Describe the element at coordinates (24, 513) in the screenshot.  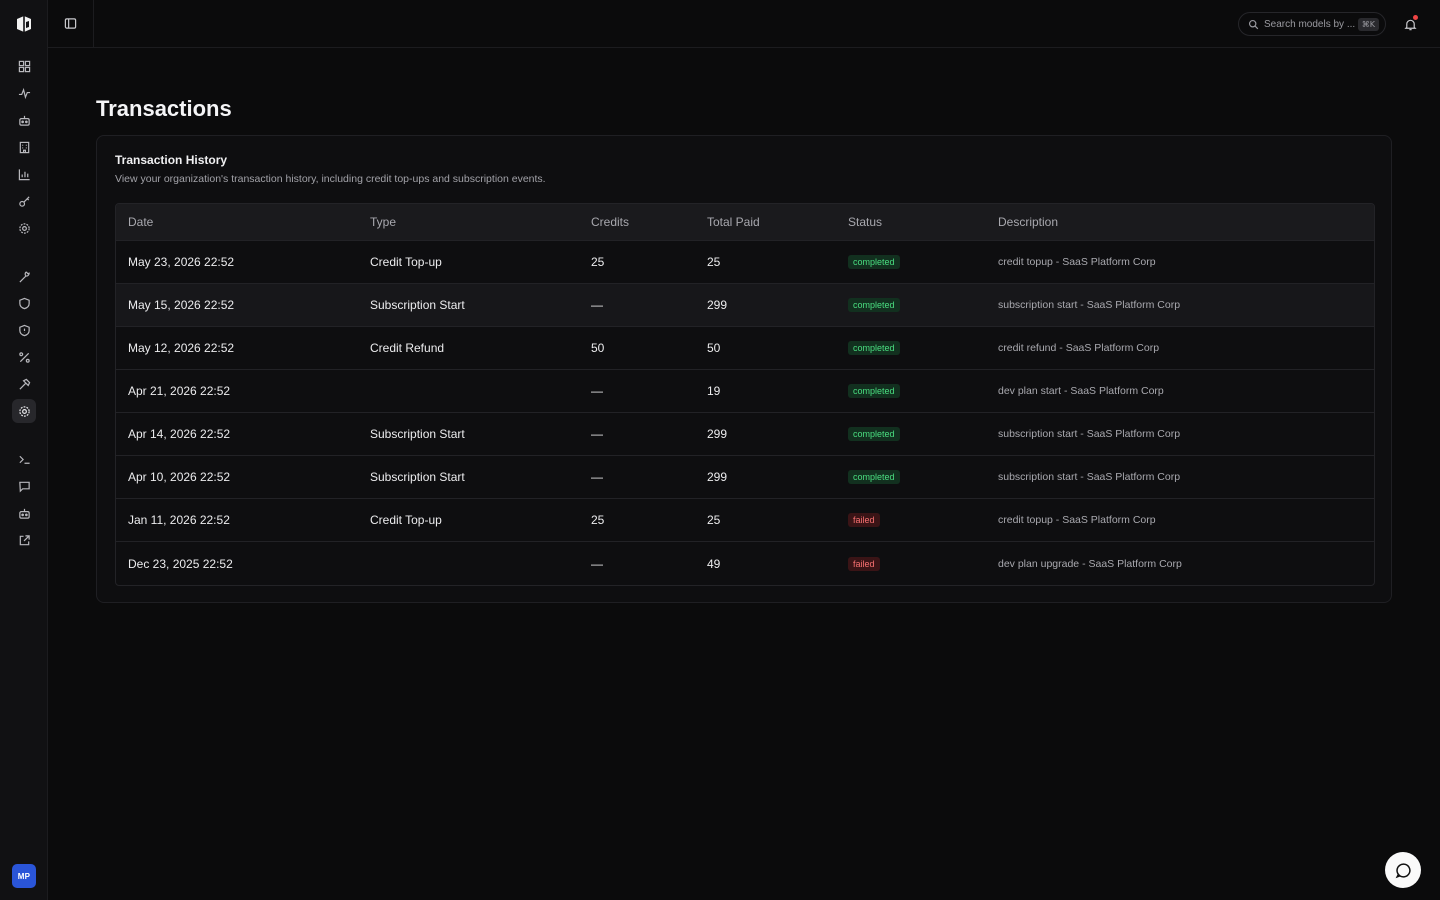
I see `sidebar-item-assistant` at that location.